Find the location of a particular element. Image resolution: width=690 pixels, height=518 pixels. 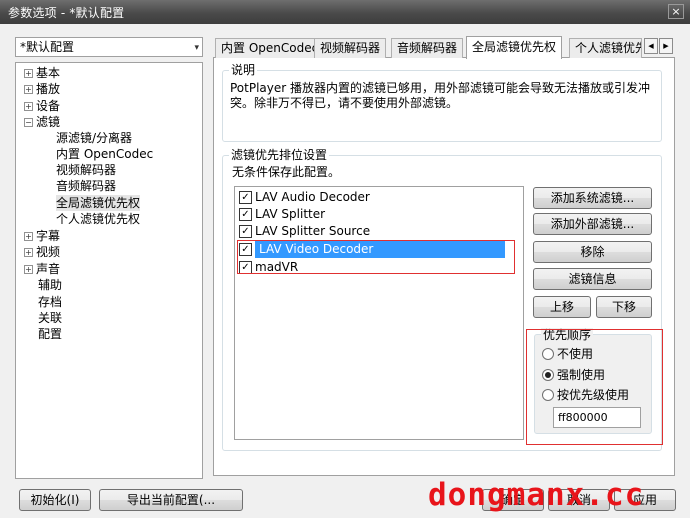

tree-item-video-decoder: 视频解码器 is located at coordinates (86, 170).